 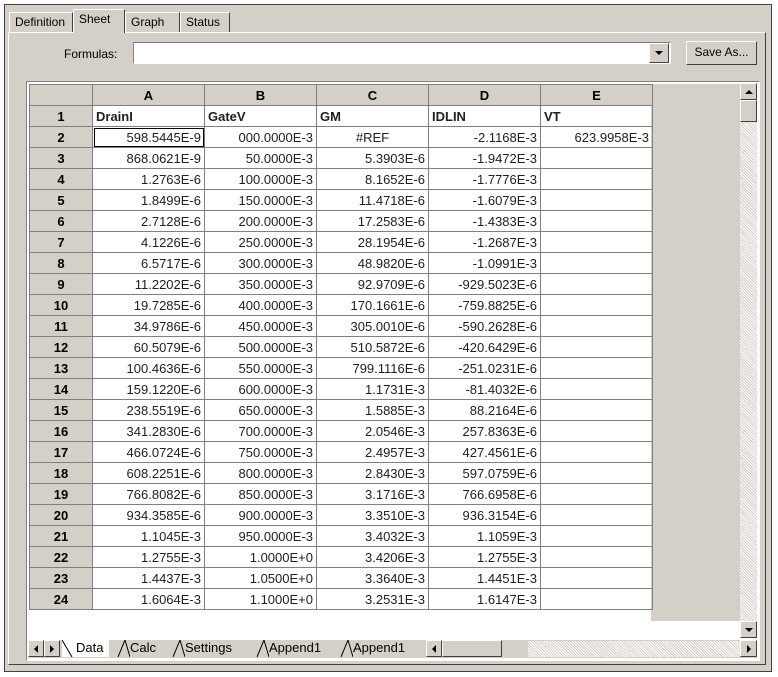 What do you see at coordinates (372, 95) in the screenshot?
I see `column-header-c: C` at bounding box center [372, 95].